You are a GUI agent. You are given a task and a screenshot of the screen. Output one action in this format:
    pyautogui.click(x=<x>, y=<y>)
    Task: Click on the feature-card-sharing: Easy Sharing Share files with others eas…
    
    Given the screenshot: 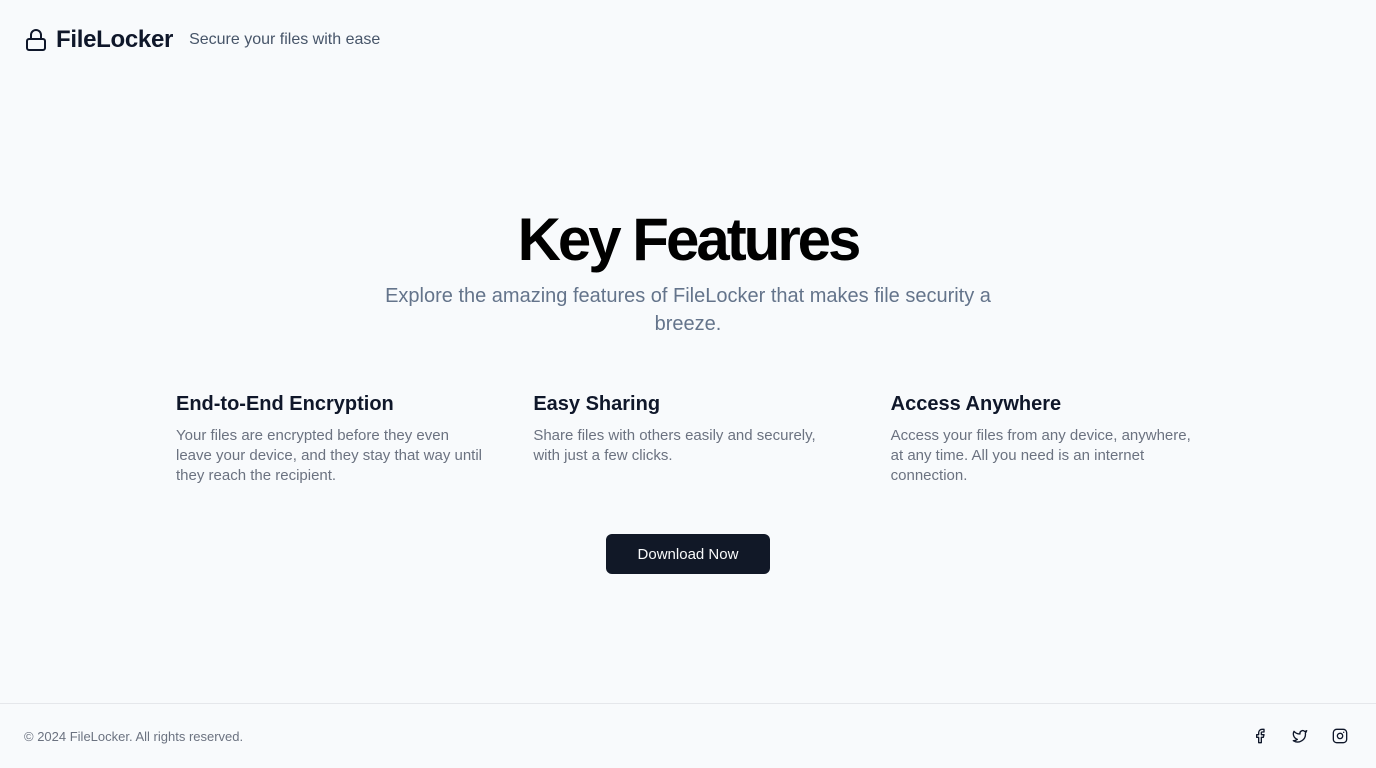 What is the action you would take?
    pyautogui.click(x=687, y=438)
    